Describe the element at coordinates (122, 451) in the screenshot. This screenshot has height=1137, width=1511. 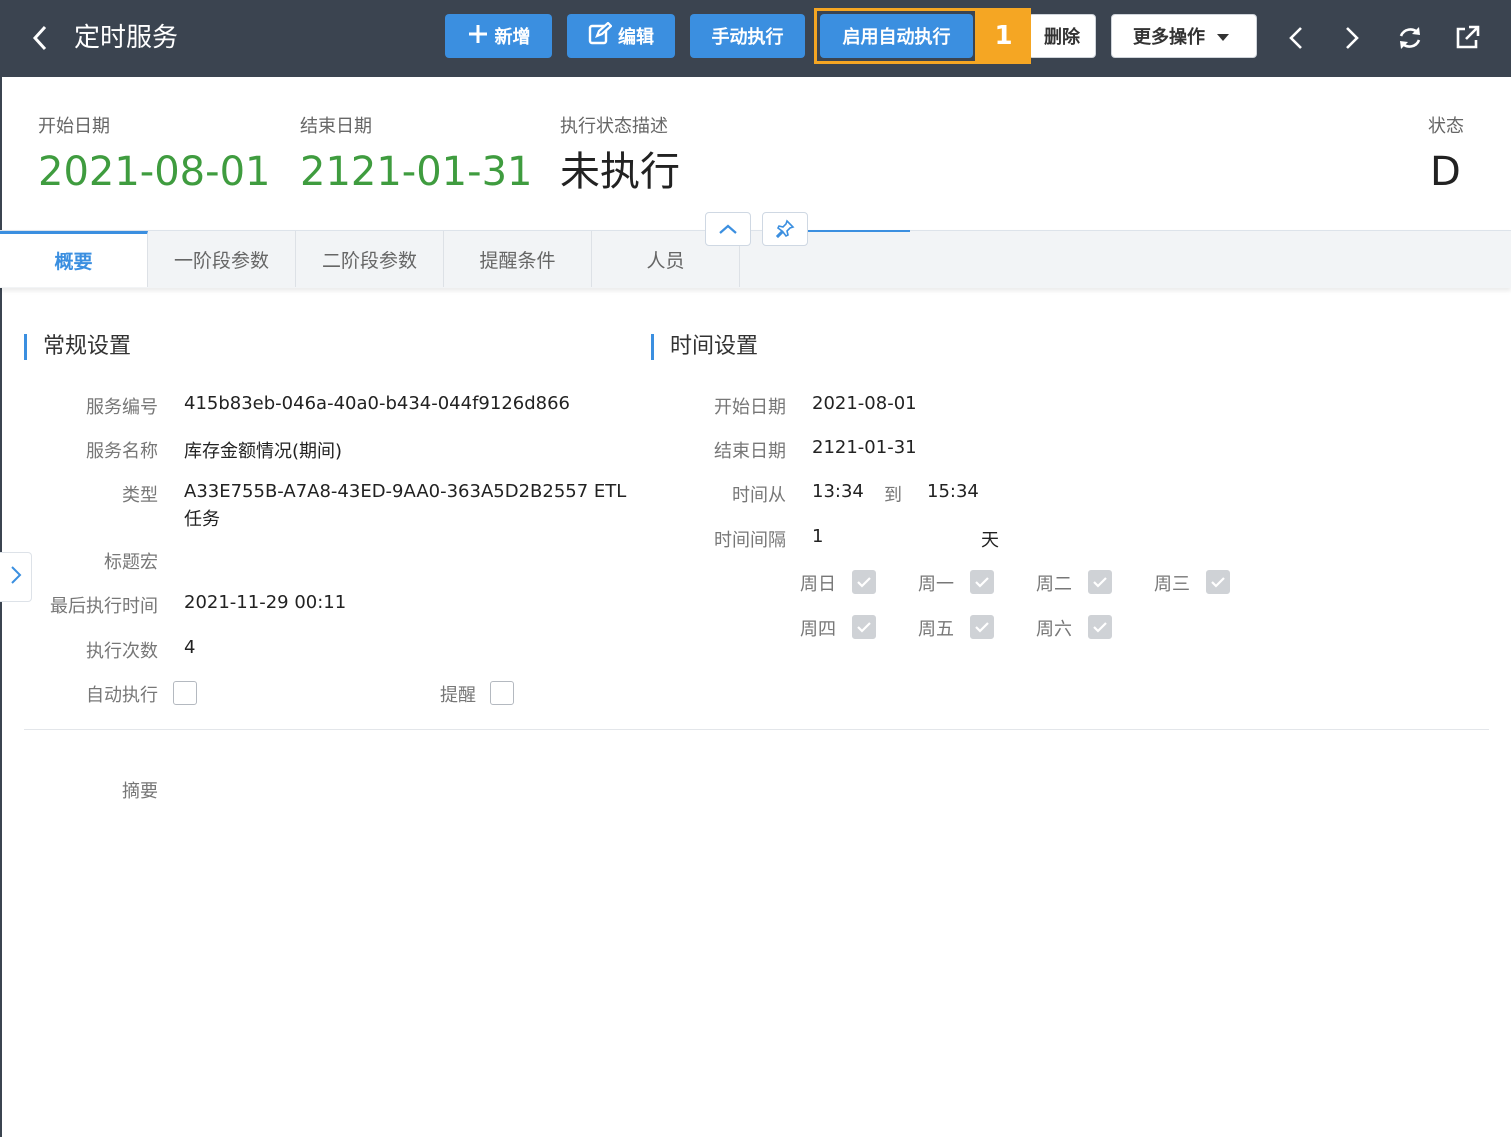
I see `service-name-label: 服务名称` at that location.